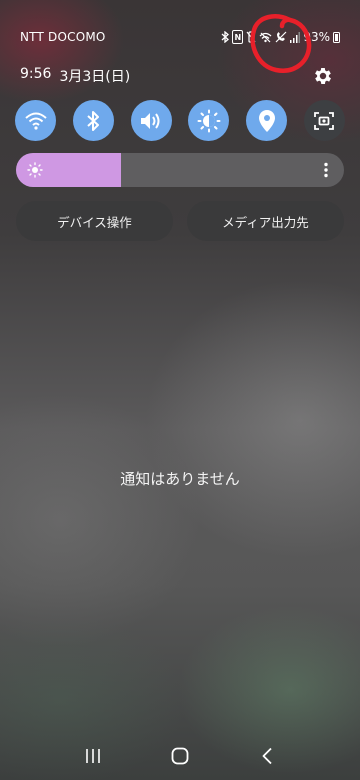  Describe the element at coordinates (180, 120) in the screenshot. I see `quick-settings-row` at that location.